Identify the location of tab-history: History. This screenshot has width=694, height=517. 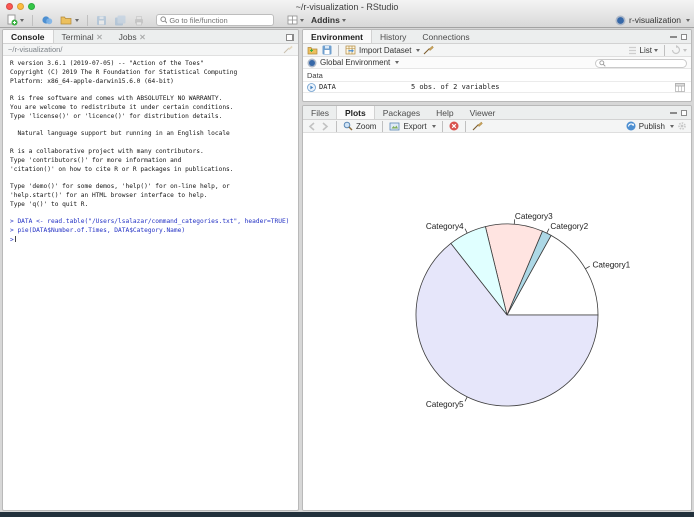
(393, 36).